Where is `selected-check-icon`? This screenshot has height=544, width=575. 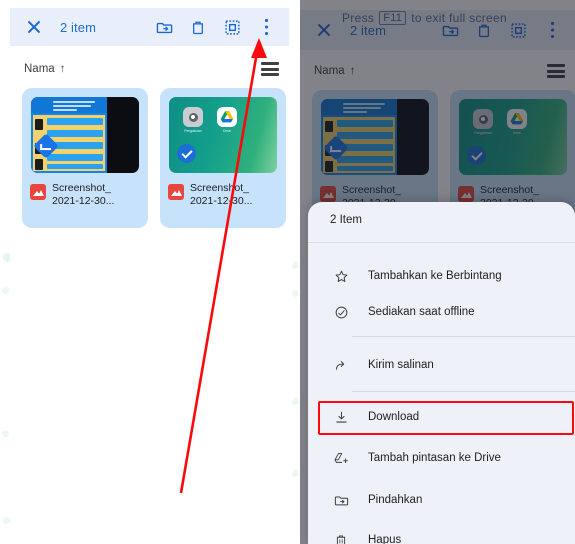
selected-check-icon is located at coordinates (186, 153).